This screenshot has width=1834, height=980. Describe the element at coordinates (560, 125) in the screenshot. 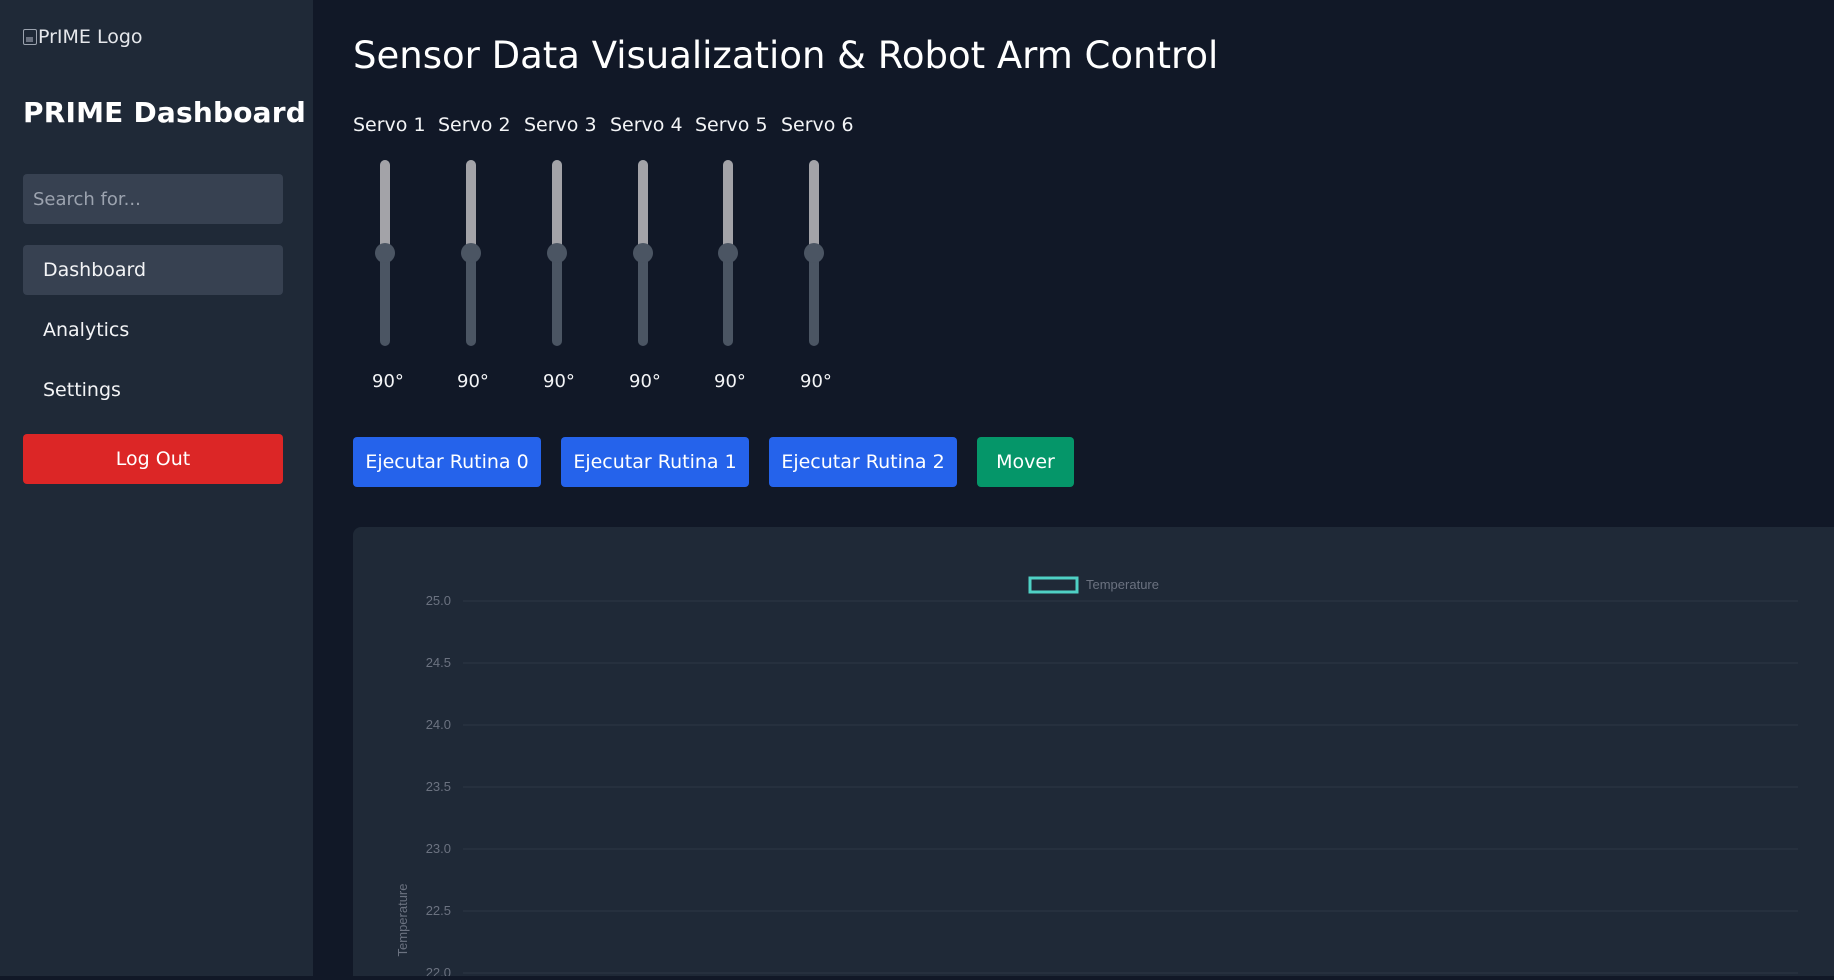

I see `servo-3-label: Servo 3` at that location.